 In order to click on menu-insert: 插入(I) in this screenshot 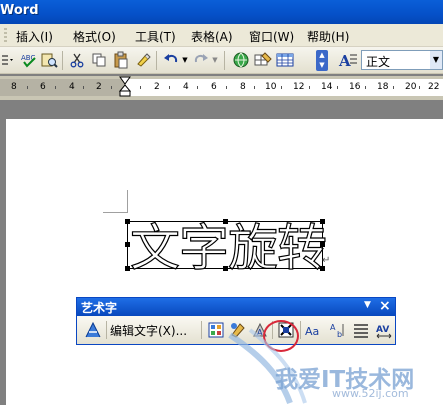, I will do `click(34, 36)`.